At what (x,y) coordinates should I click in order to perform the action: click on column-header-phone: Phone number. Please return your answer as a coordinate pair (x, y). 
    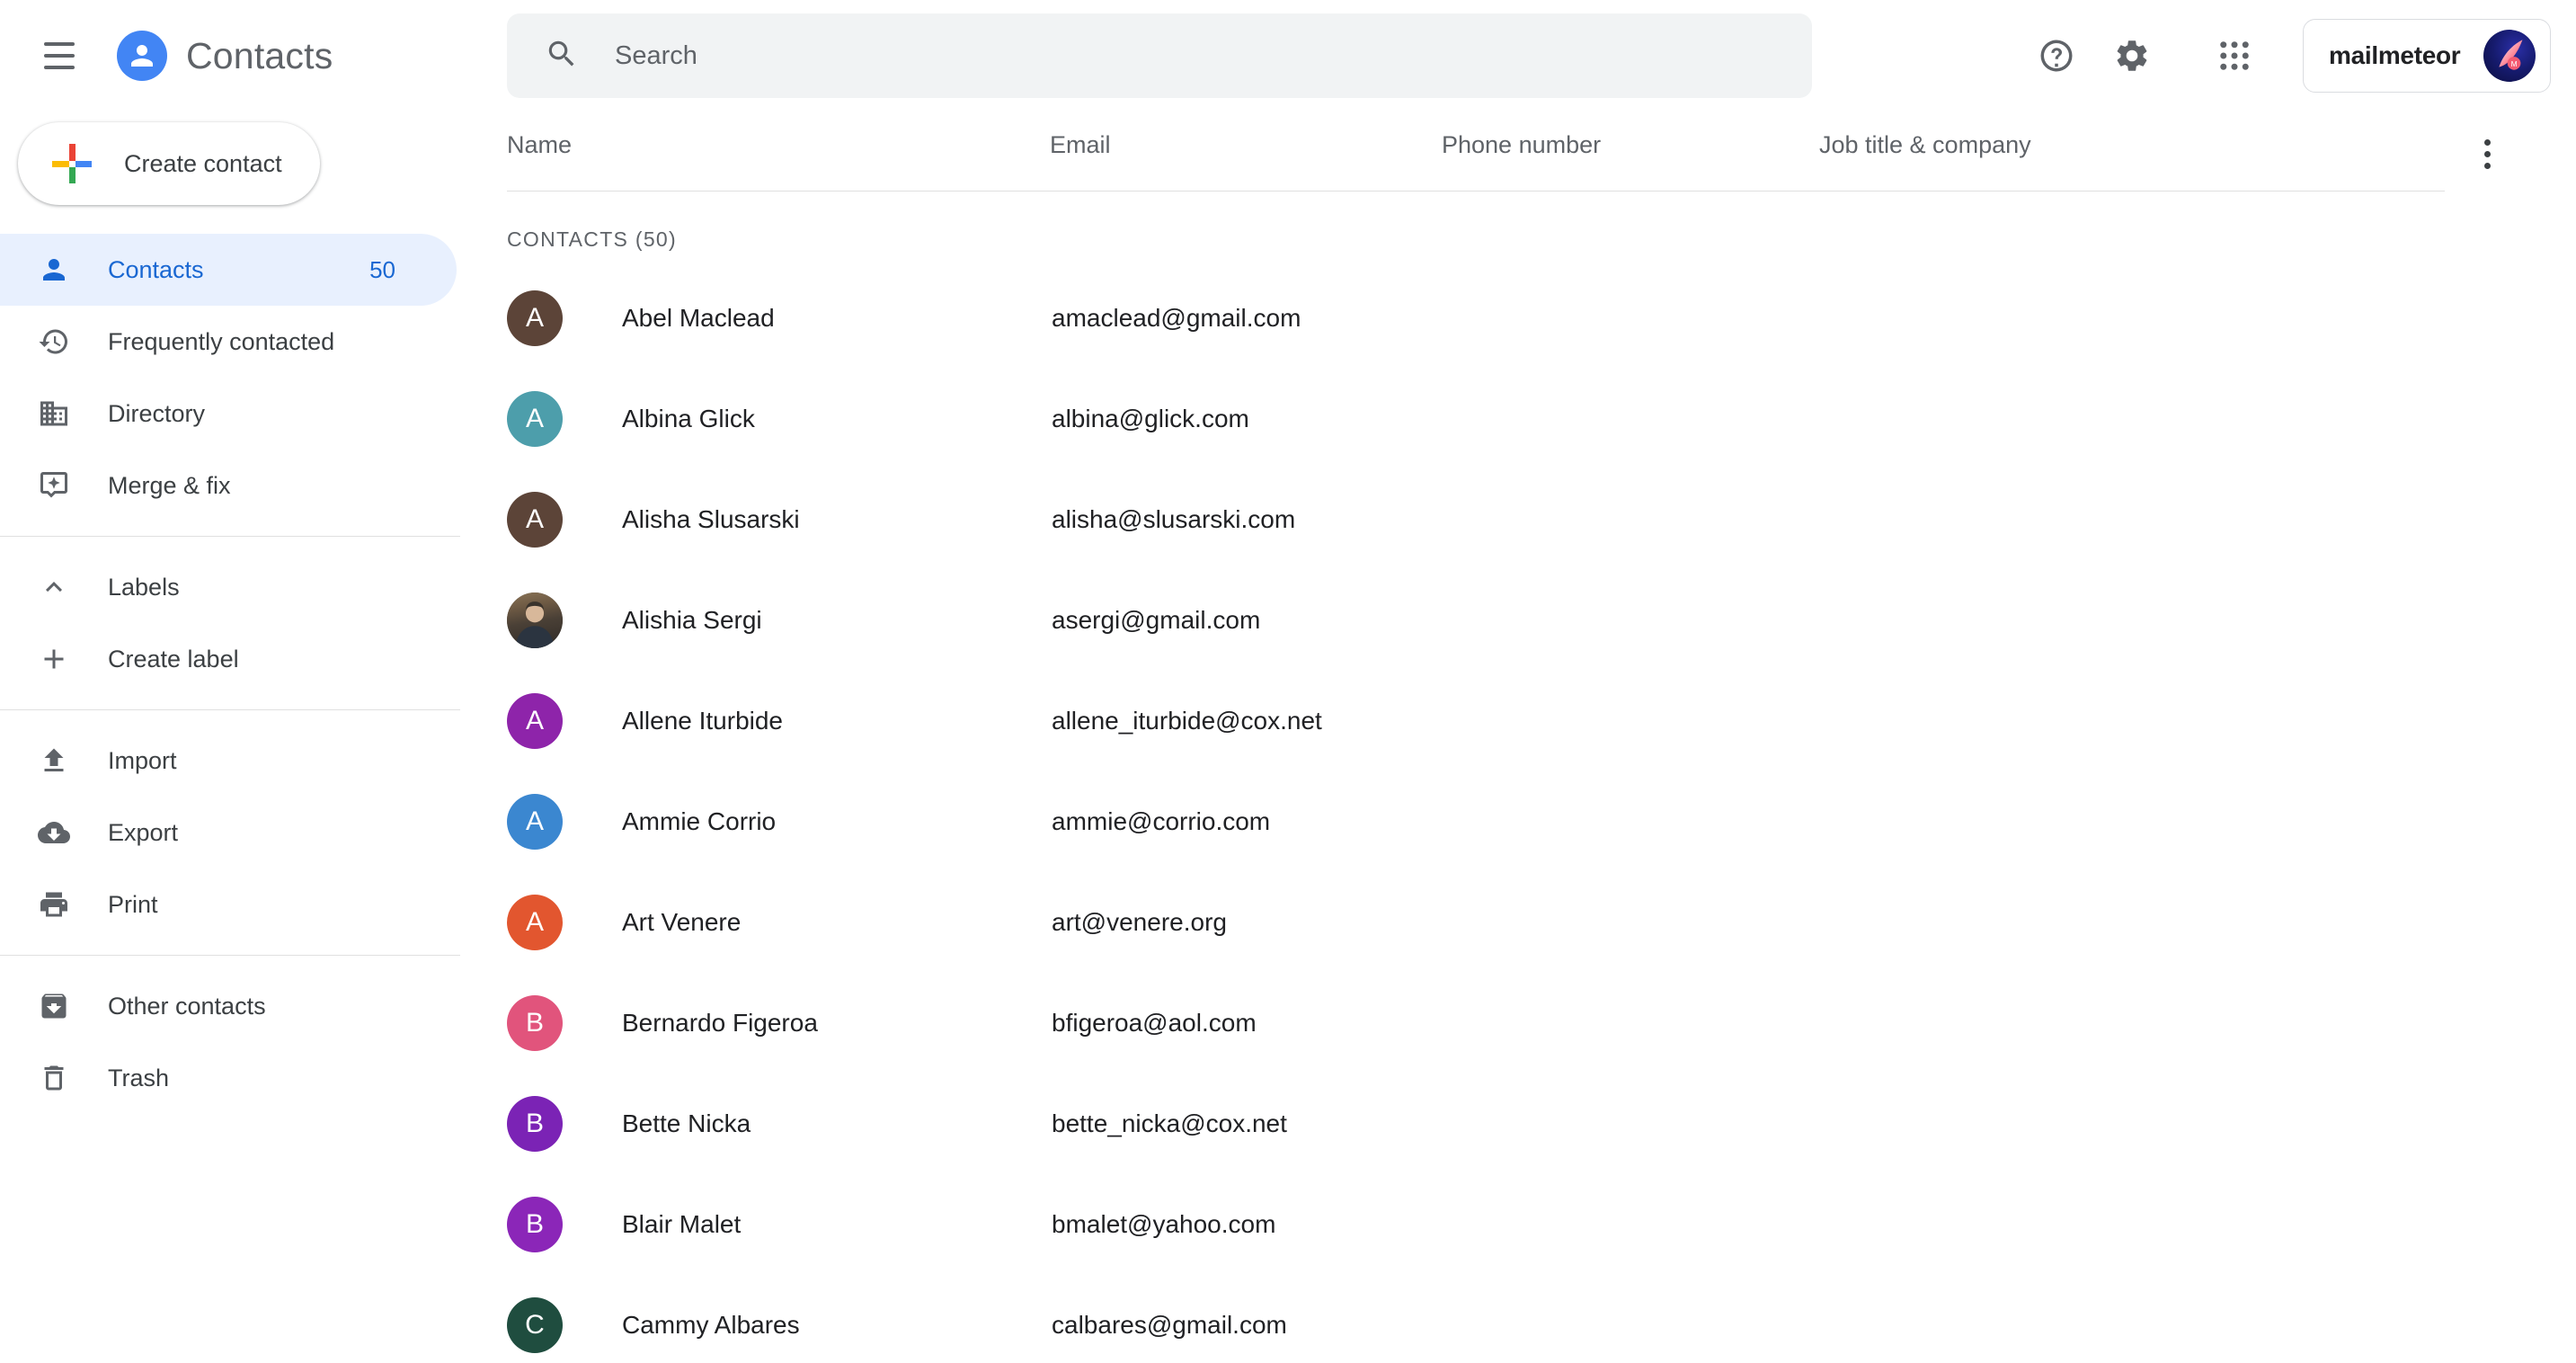
    Looking at the image, I should click on (1630, 135).